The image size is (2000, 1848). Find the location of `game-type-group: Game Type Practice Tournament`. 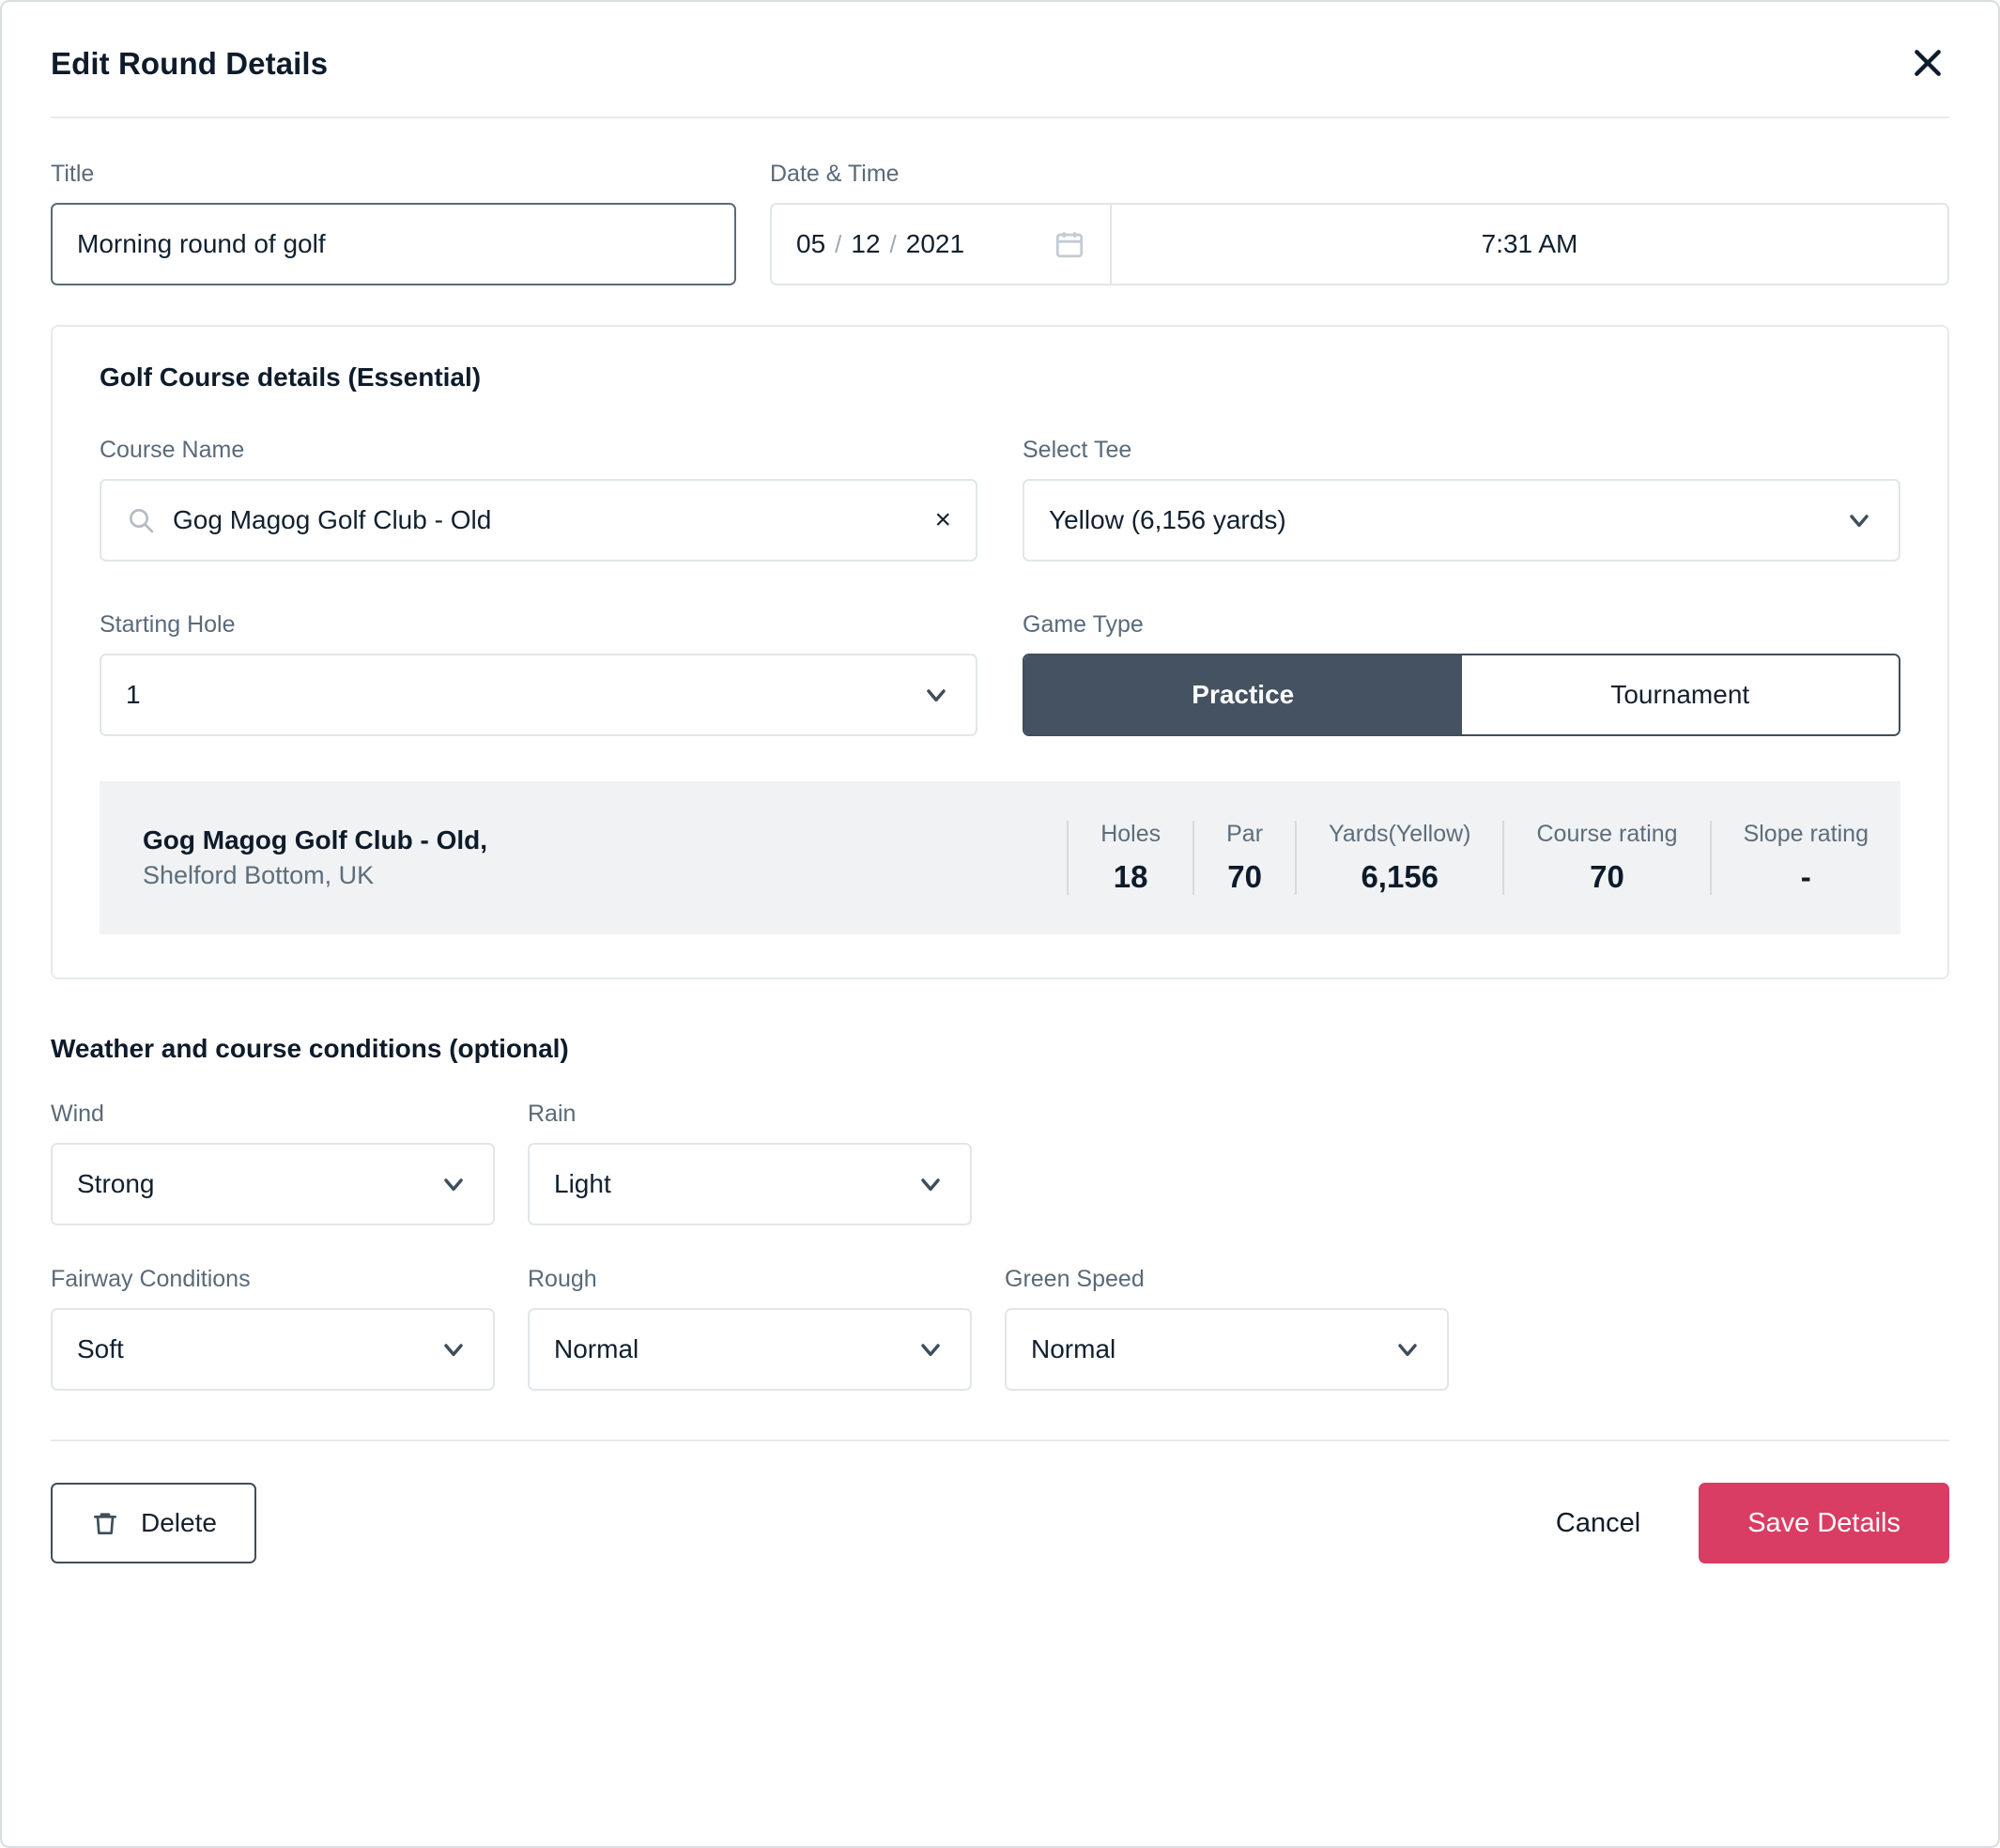

game-type-group: Game Type Practice Tournament is located at coordinates (1461, 673).